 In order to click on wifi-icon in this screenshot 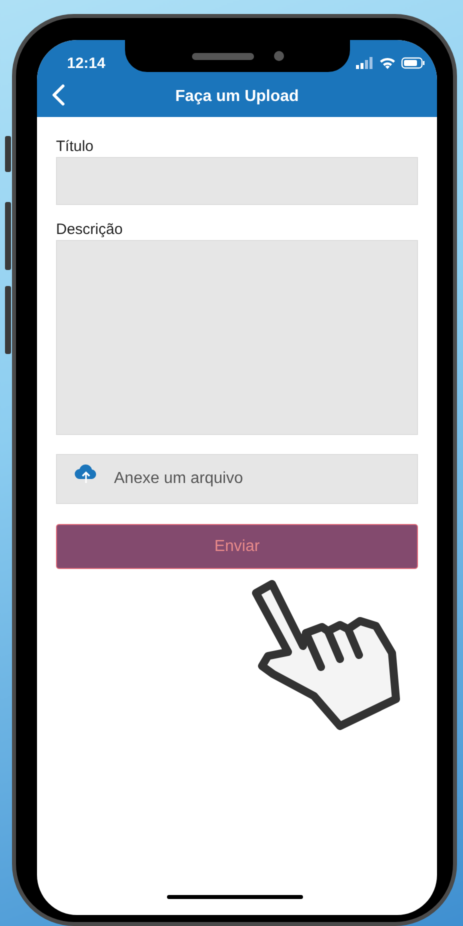, I will do `click(387, 63)`.